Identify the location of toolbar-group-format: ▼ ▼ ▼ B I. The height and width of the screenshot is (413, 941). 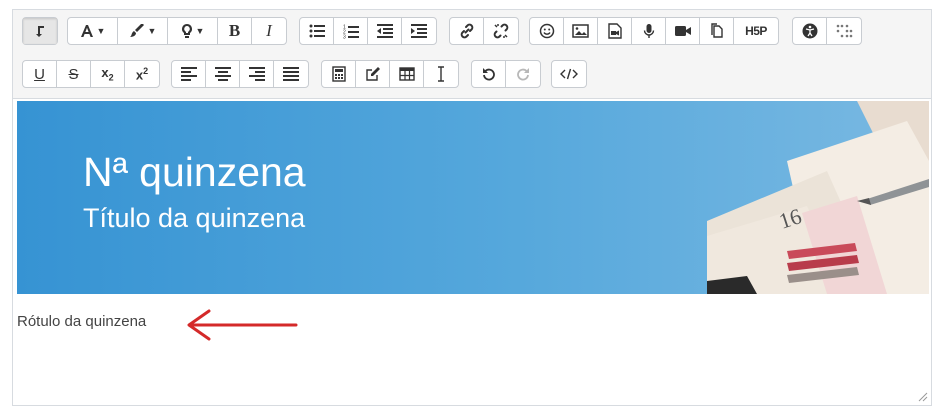
(177, 31).